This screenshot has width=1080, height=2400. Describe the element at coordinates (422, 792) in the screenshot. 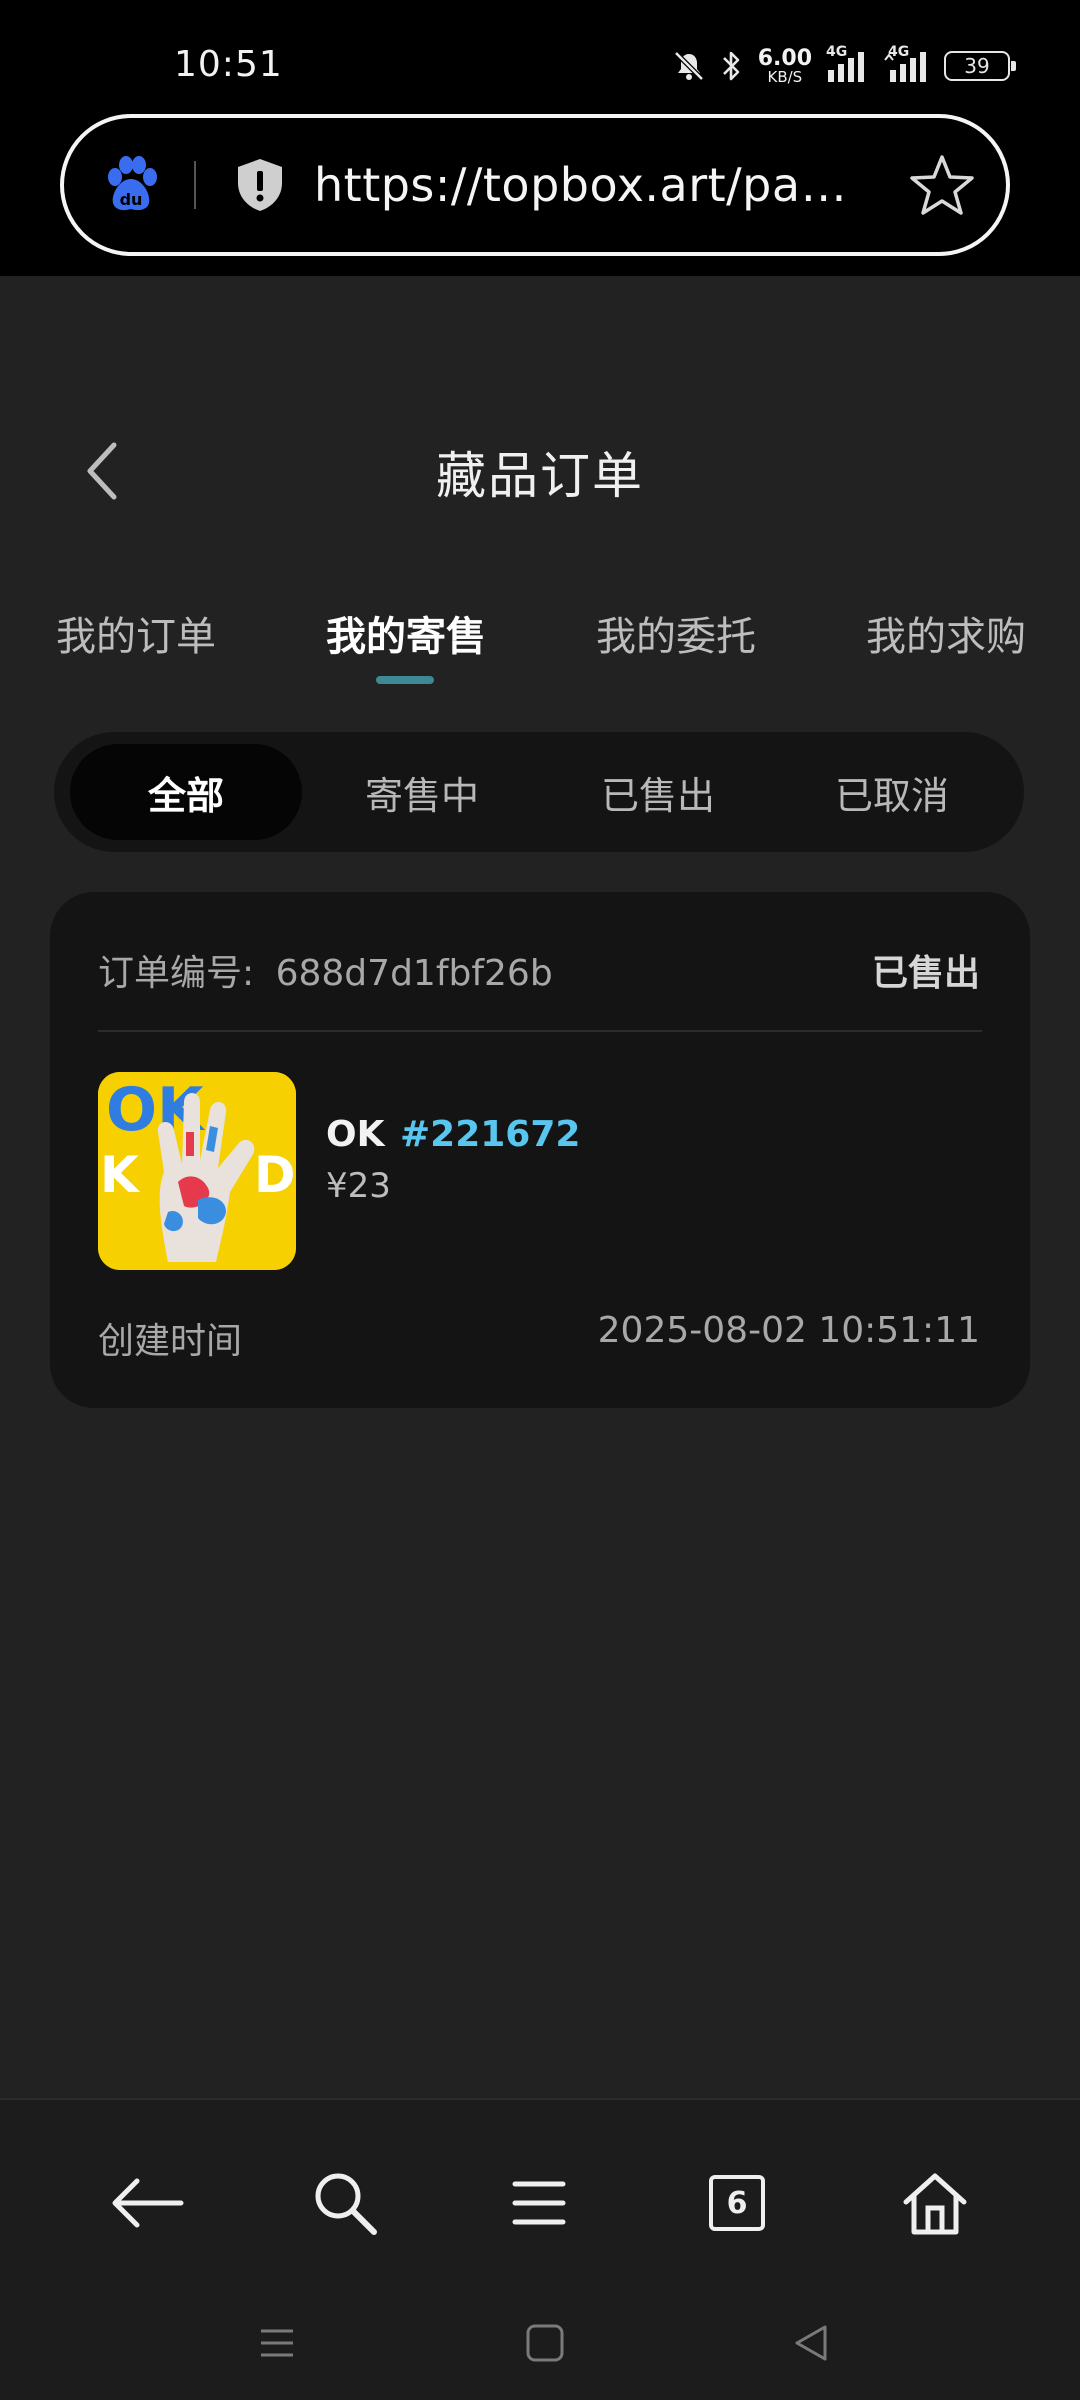

I see `filter-on-sale: 寄售中` at that location.